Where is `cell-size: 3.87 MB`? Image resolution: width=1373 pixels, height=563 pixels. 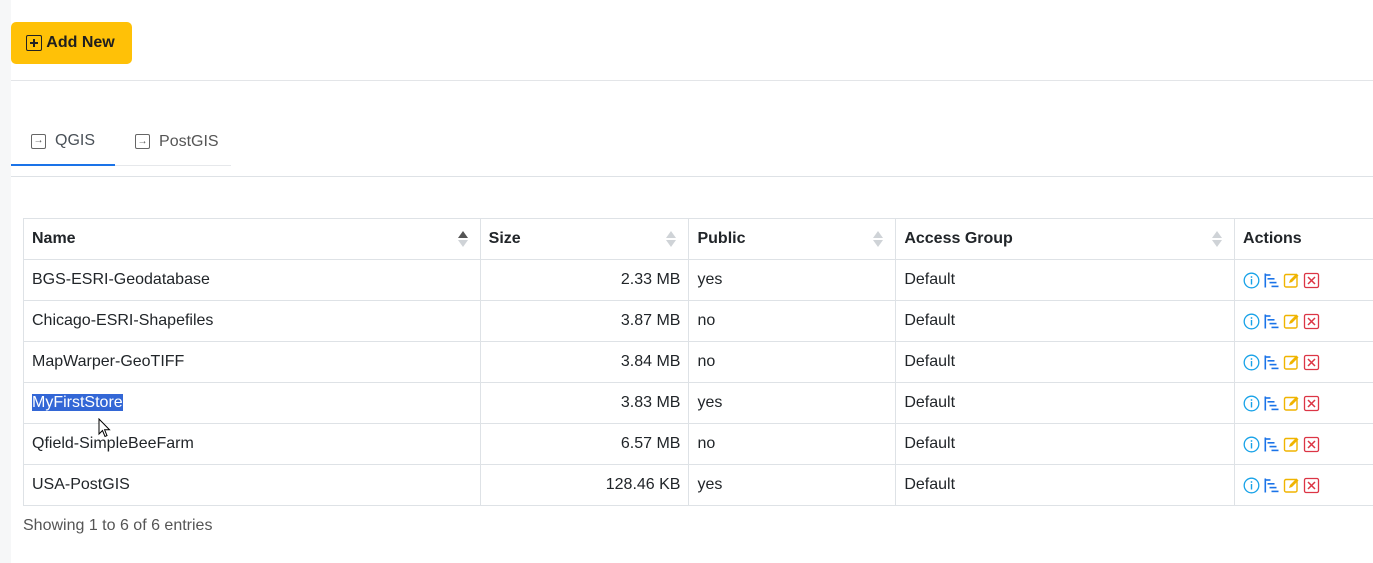 cell-size: 3.87 MB is located at coordinates (584, 321).